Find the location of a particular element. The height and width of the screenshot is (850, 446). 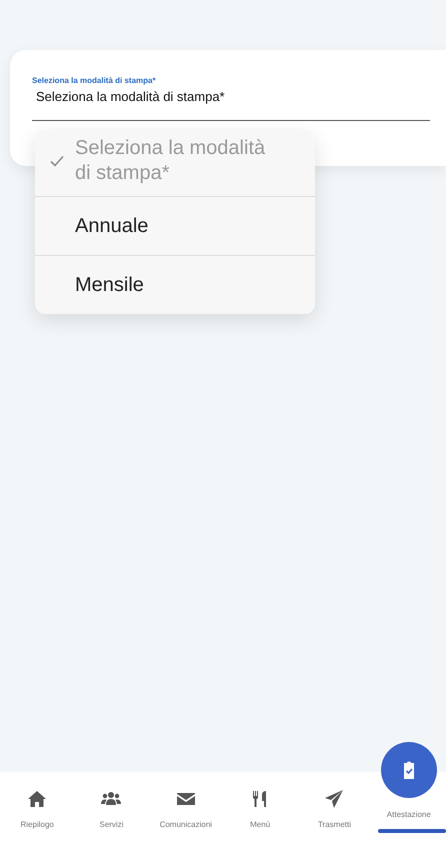

house-icon is located at coordinates (37, 799).